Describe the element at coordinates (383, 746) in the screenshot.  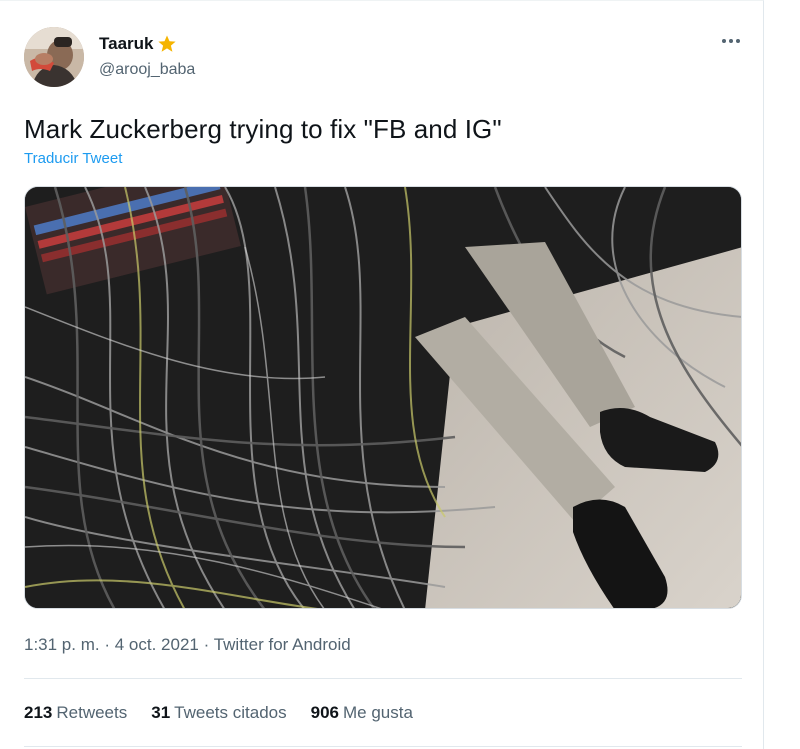
I see `divider-bottom` at that location.